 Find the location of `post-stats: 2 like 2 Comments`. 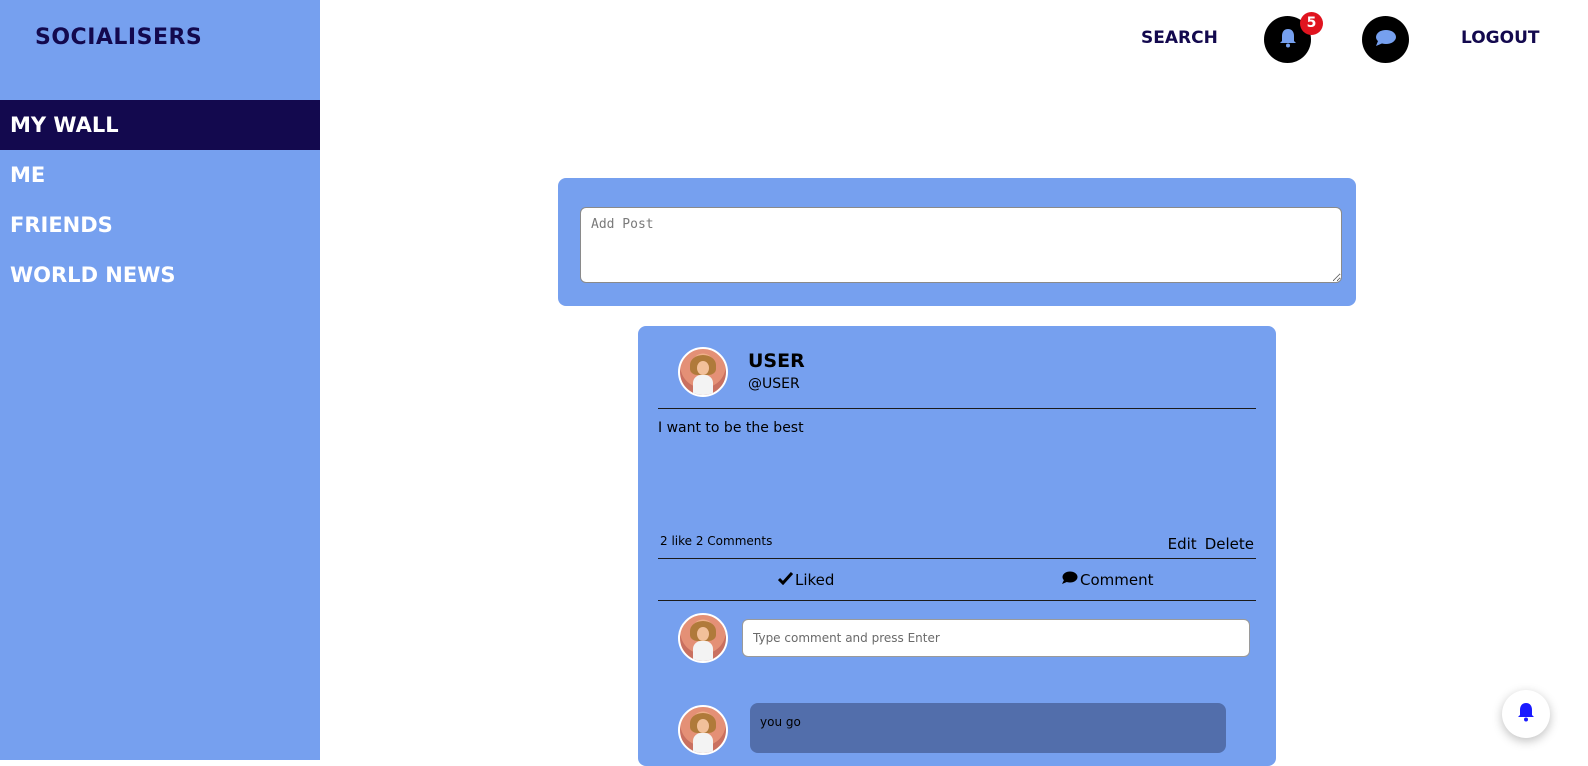

post-stats: 2 like 2 Comments is located at coordinates (716, 541).